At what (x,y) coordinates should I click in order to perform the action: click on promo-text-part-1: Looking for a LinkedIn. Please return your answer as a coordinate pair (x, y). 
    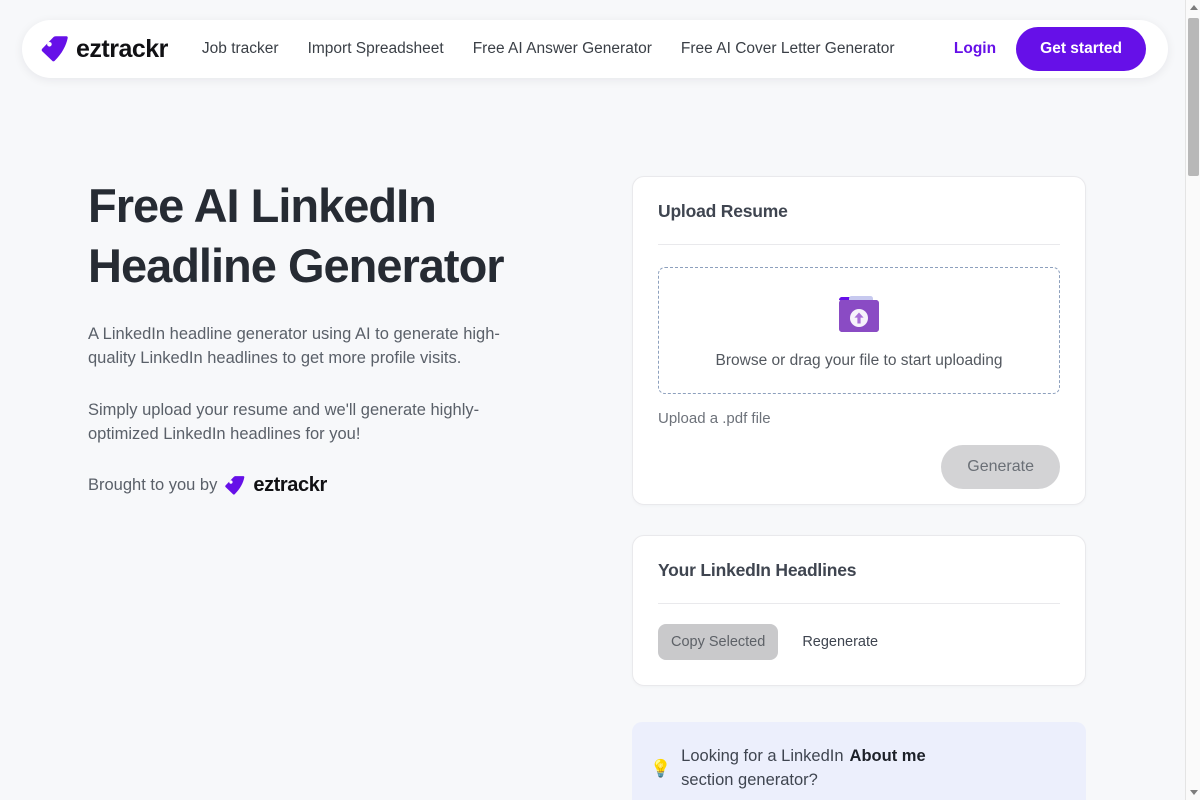
    Looking at the image, I should click on (762, 756).